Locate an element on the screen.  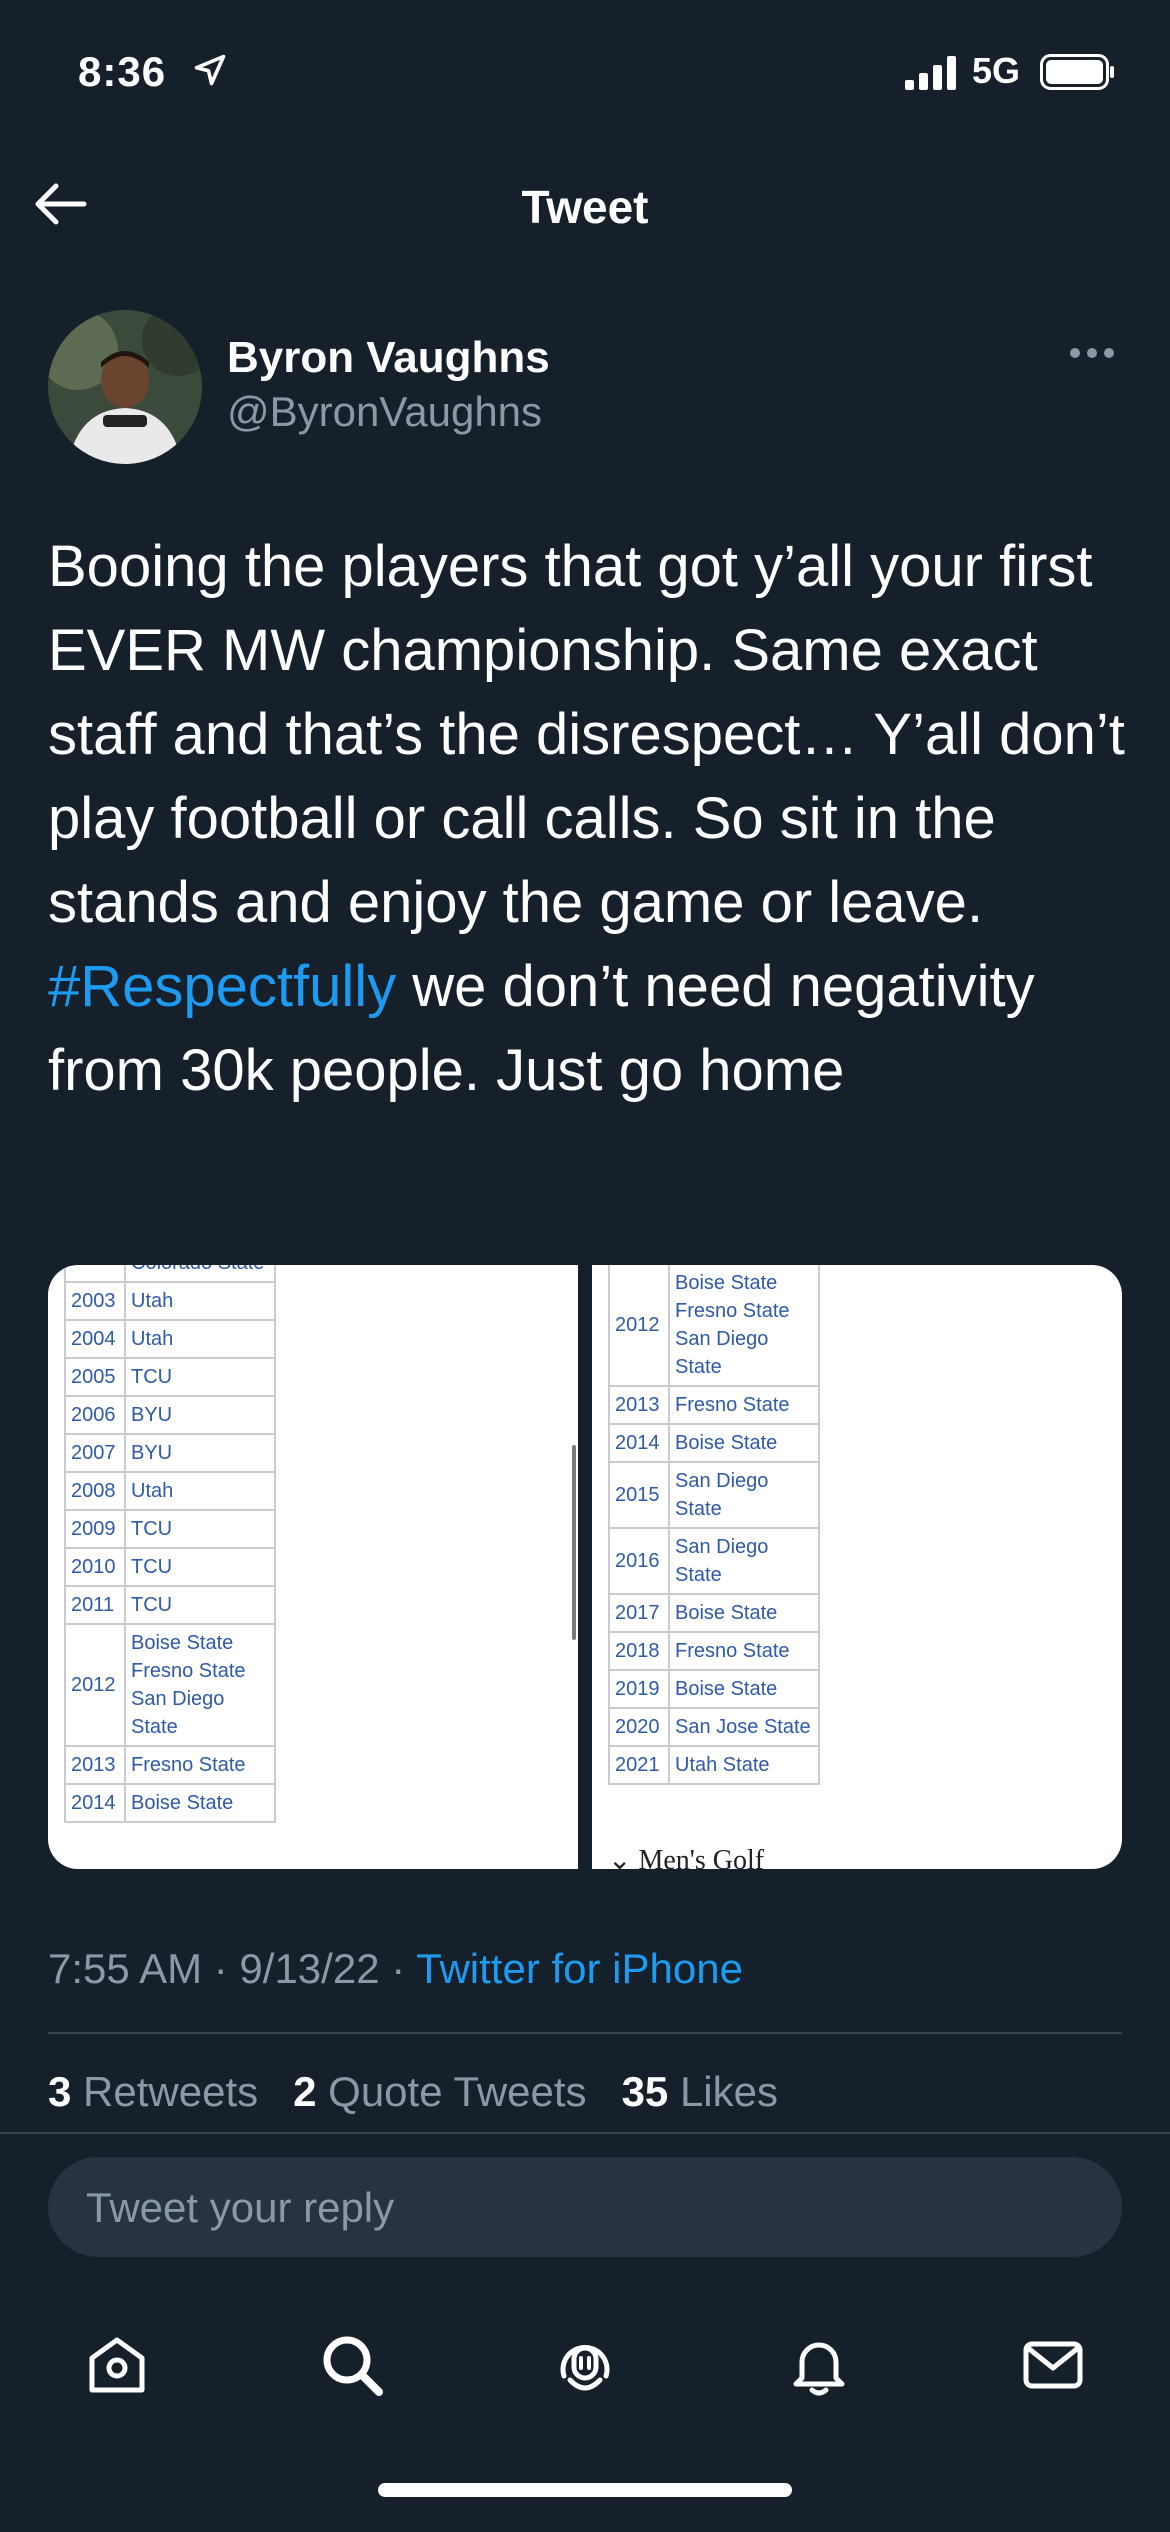
champion-name: Utah State is located at coordinates (744, 1765).